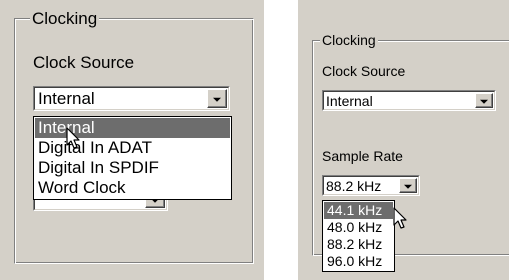 This screenshot has height=280, width=509. I want to click on clock-source-option-internal: Internal, so click(132, 128).